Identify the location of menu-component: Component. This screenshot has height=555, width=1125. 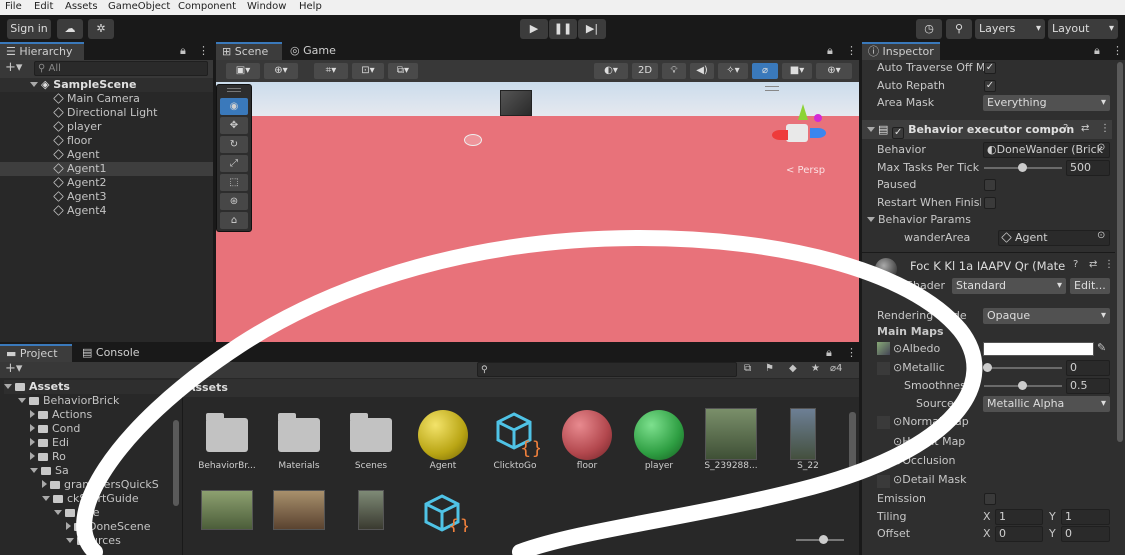
(207, 6).